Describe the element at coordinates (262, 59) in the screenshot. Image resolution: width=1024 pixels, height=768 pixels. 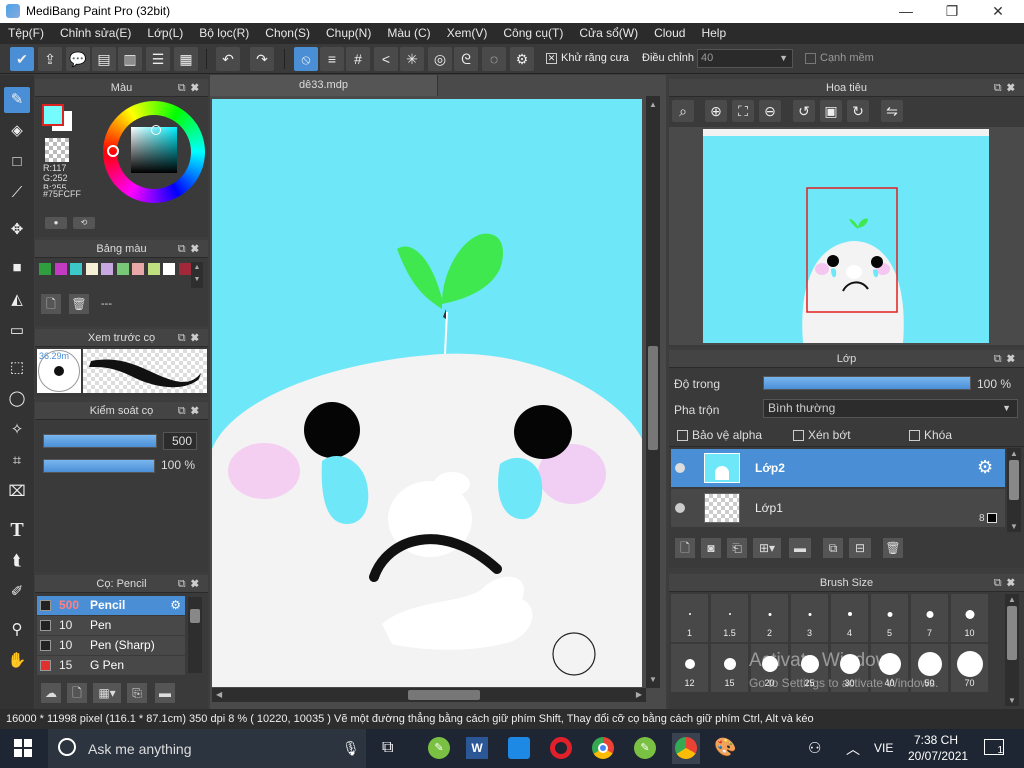
I see `redo-icon: ↷` at that location.